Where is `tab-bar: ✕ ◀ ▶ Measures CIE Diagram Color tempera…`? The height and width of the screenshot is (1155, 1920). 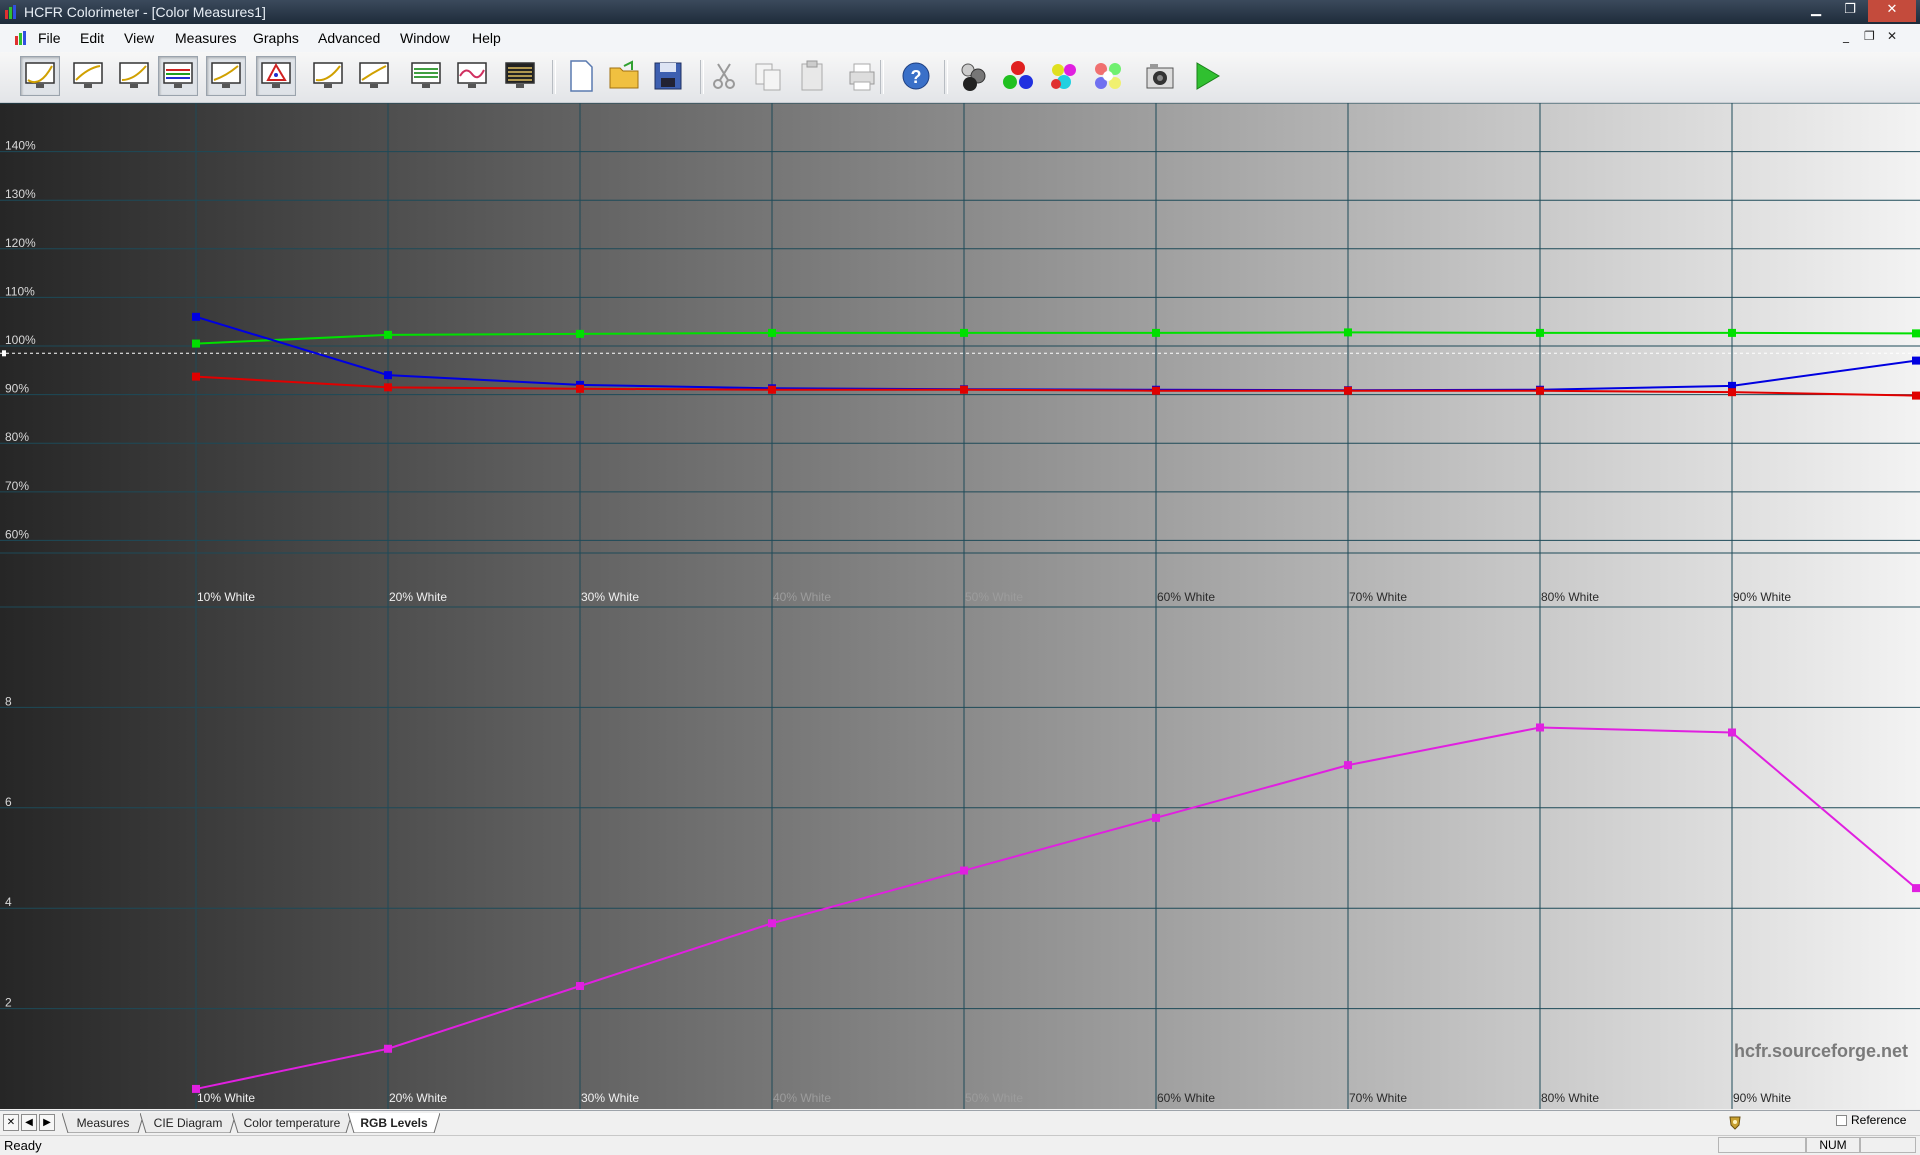
tab-bar: ✕ ◀ ▶ Measures CIE Diagram Color tempera… is located at coordinates (960, 1122).